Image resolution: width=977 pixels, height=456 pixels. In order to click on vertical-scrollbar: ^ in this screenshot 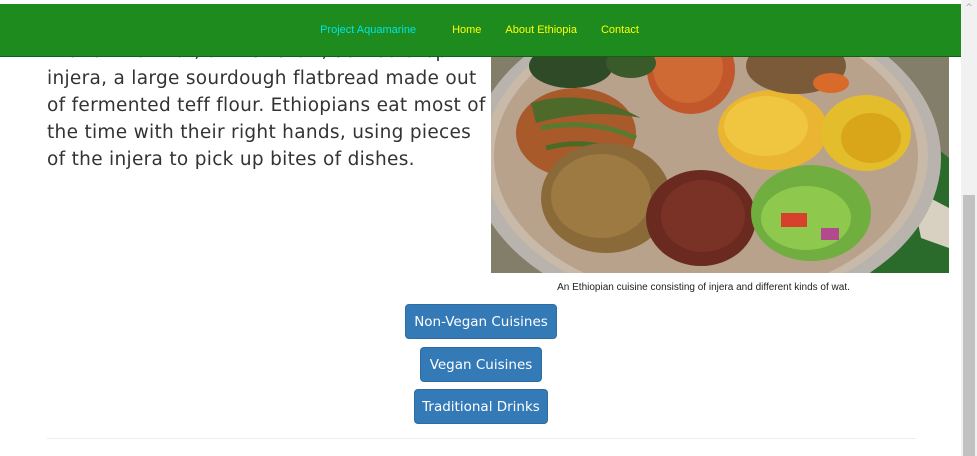, I will do `click(969, 228)`.